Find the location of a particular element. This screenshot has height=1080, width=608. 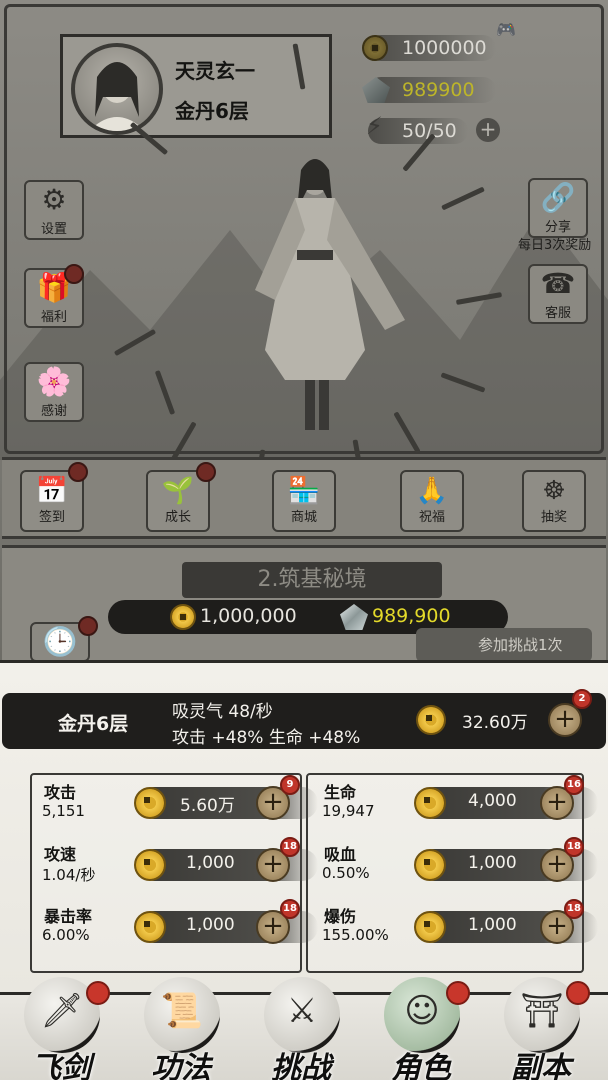

profile-card: 天灵玄一 金丹6层 is located at coordinates (196, 86).